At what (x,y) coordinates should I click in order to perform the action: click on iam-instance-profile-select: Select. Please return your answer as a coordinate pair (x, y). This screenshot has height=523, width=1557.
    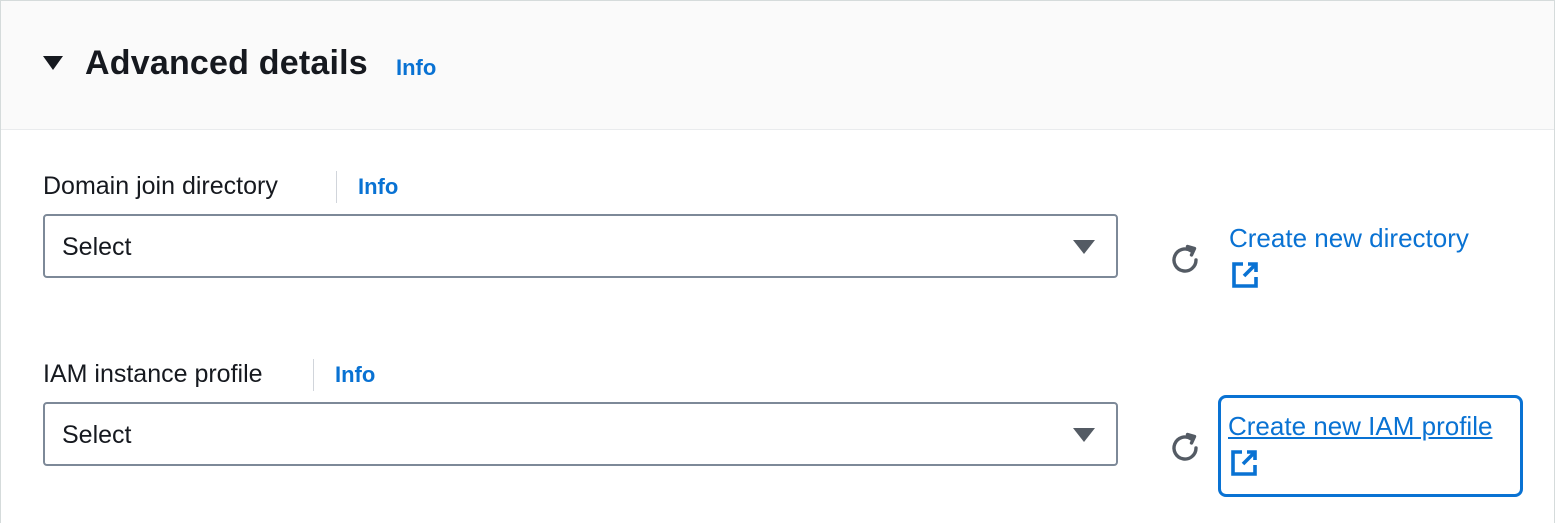
    Looking at the image, I should click on (580, 434).